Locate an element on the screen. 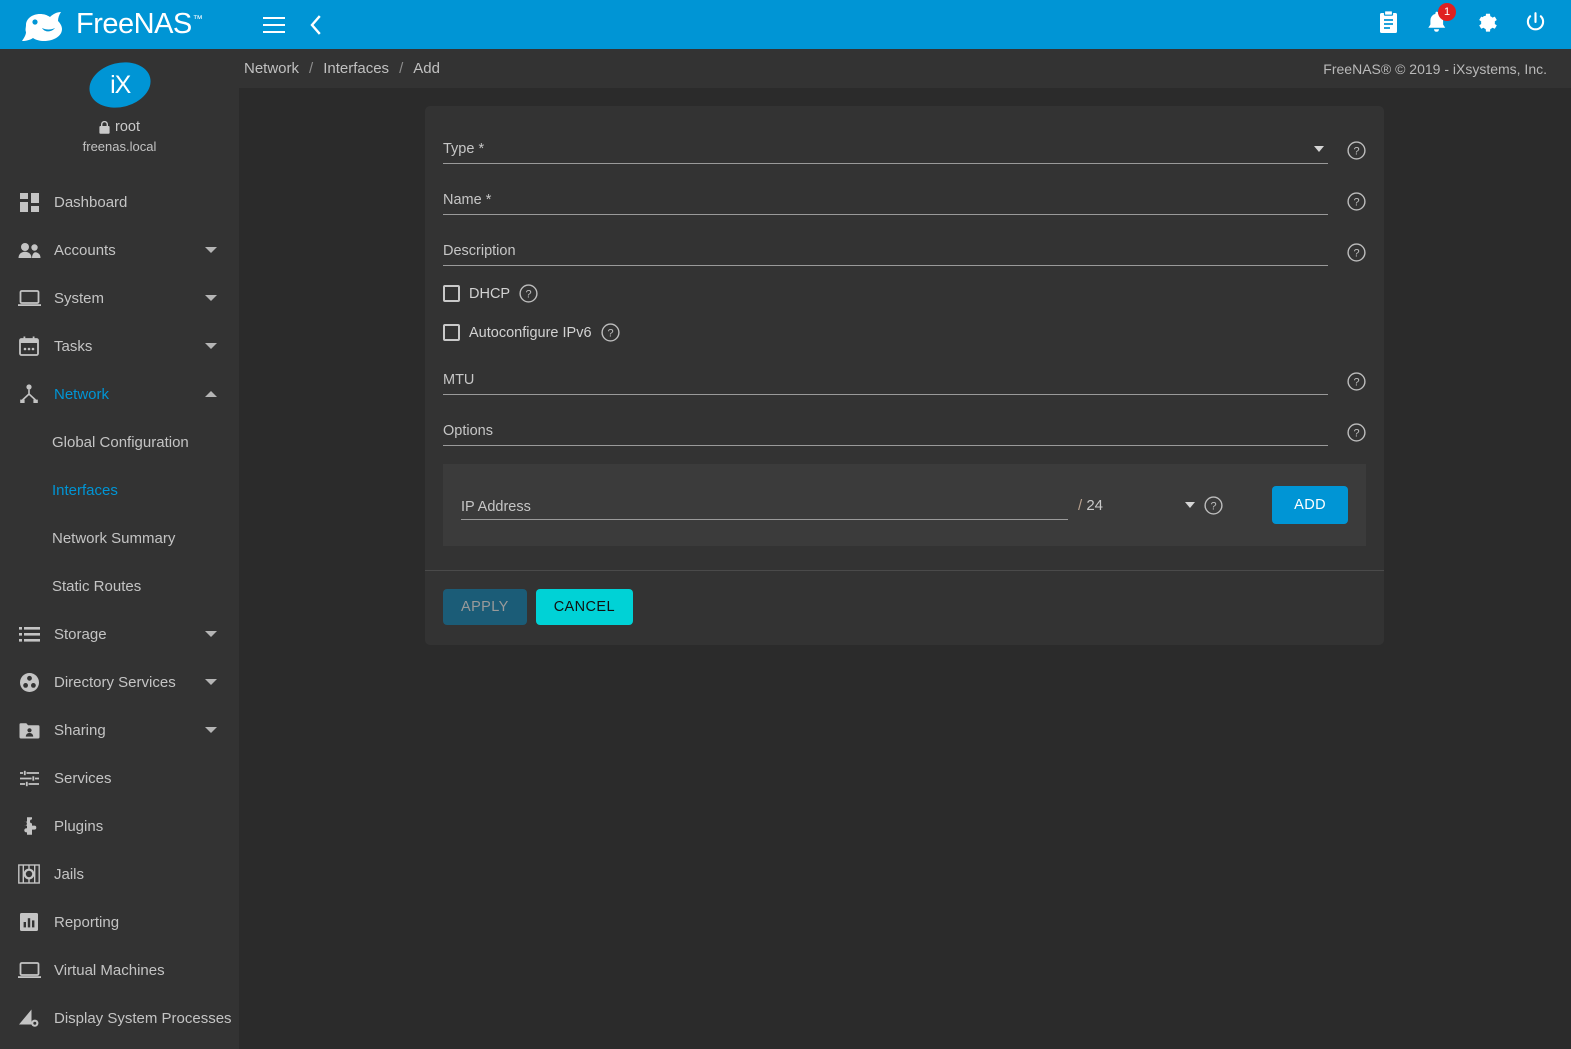 Image resolution: width=1571 pixels, height=1049 pixels. power-icon is located at coordinates (1535, 25).